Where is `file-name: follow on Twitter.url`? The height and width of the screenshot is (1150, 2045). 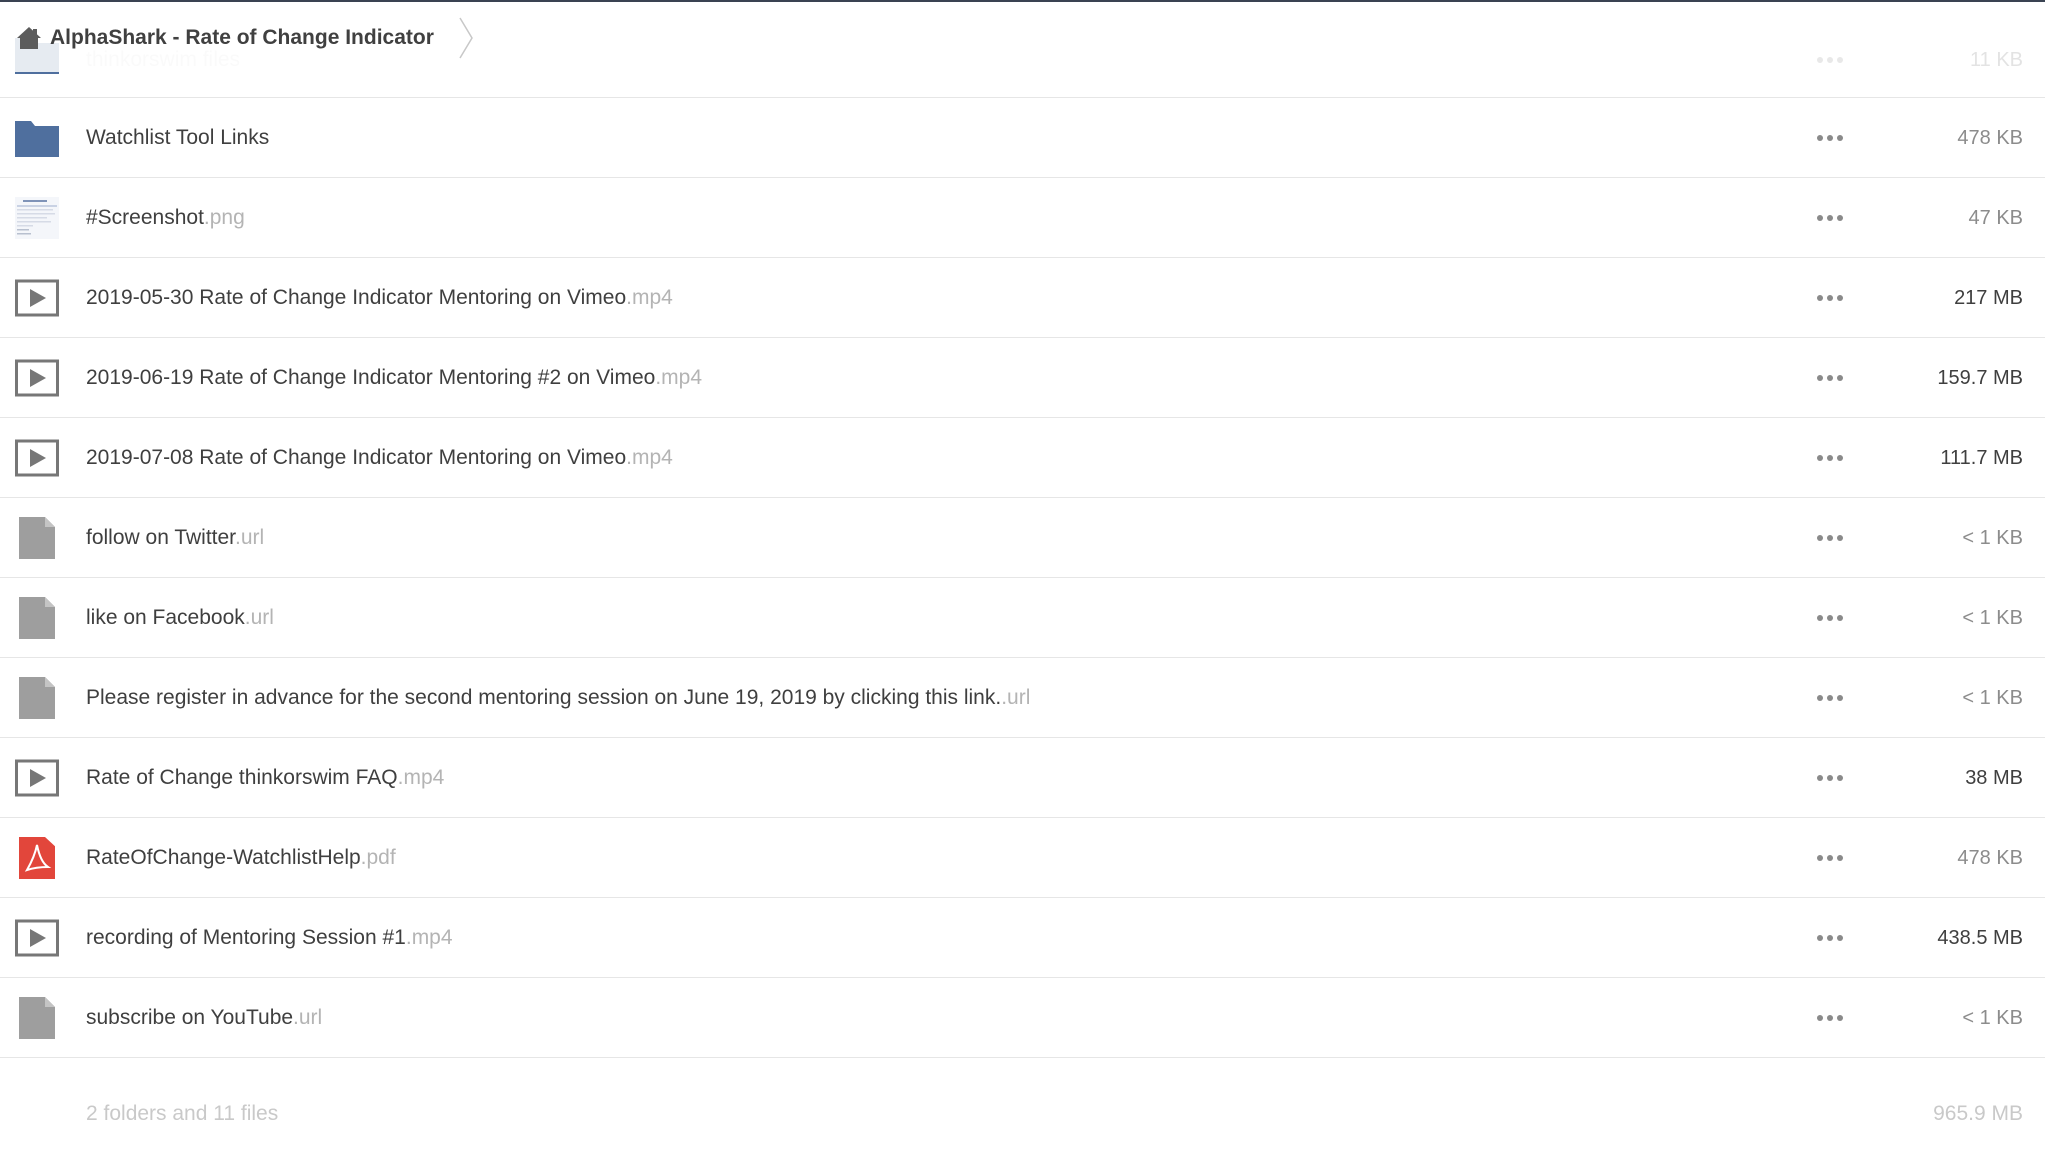
file-name: follow on Twitter.url is located at coordinates (175, 538).